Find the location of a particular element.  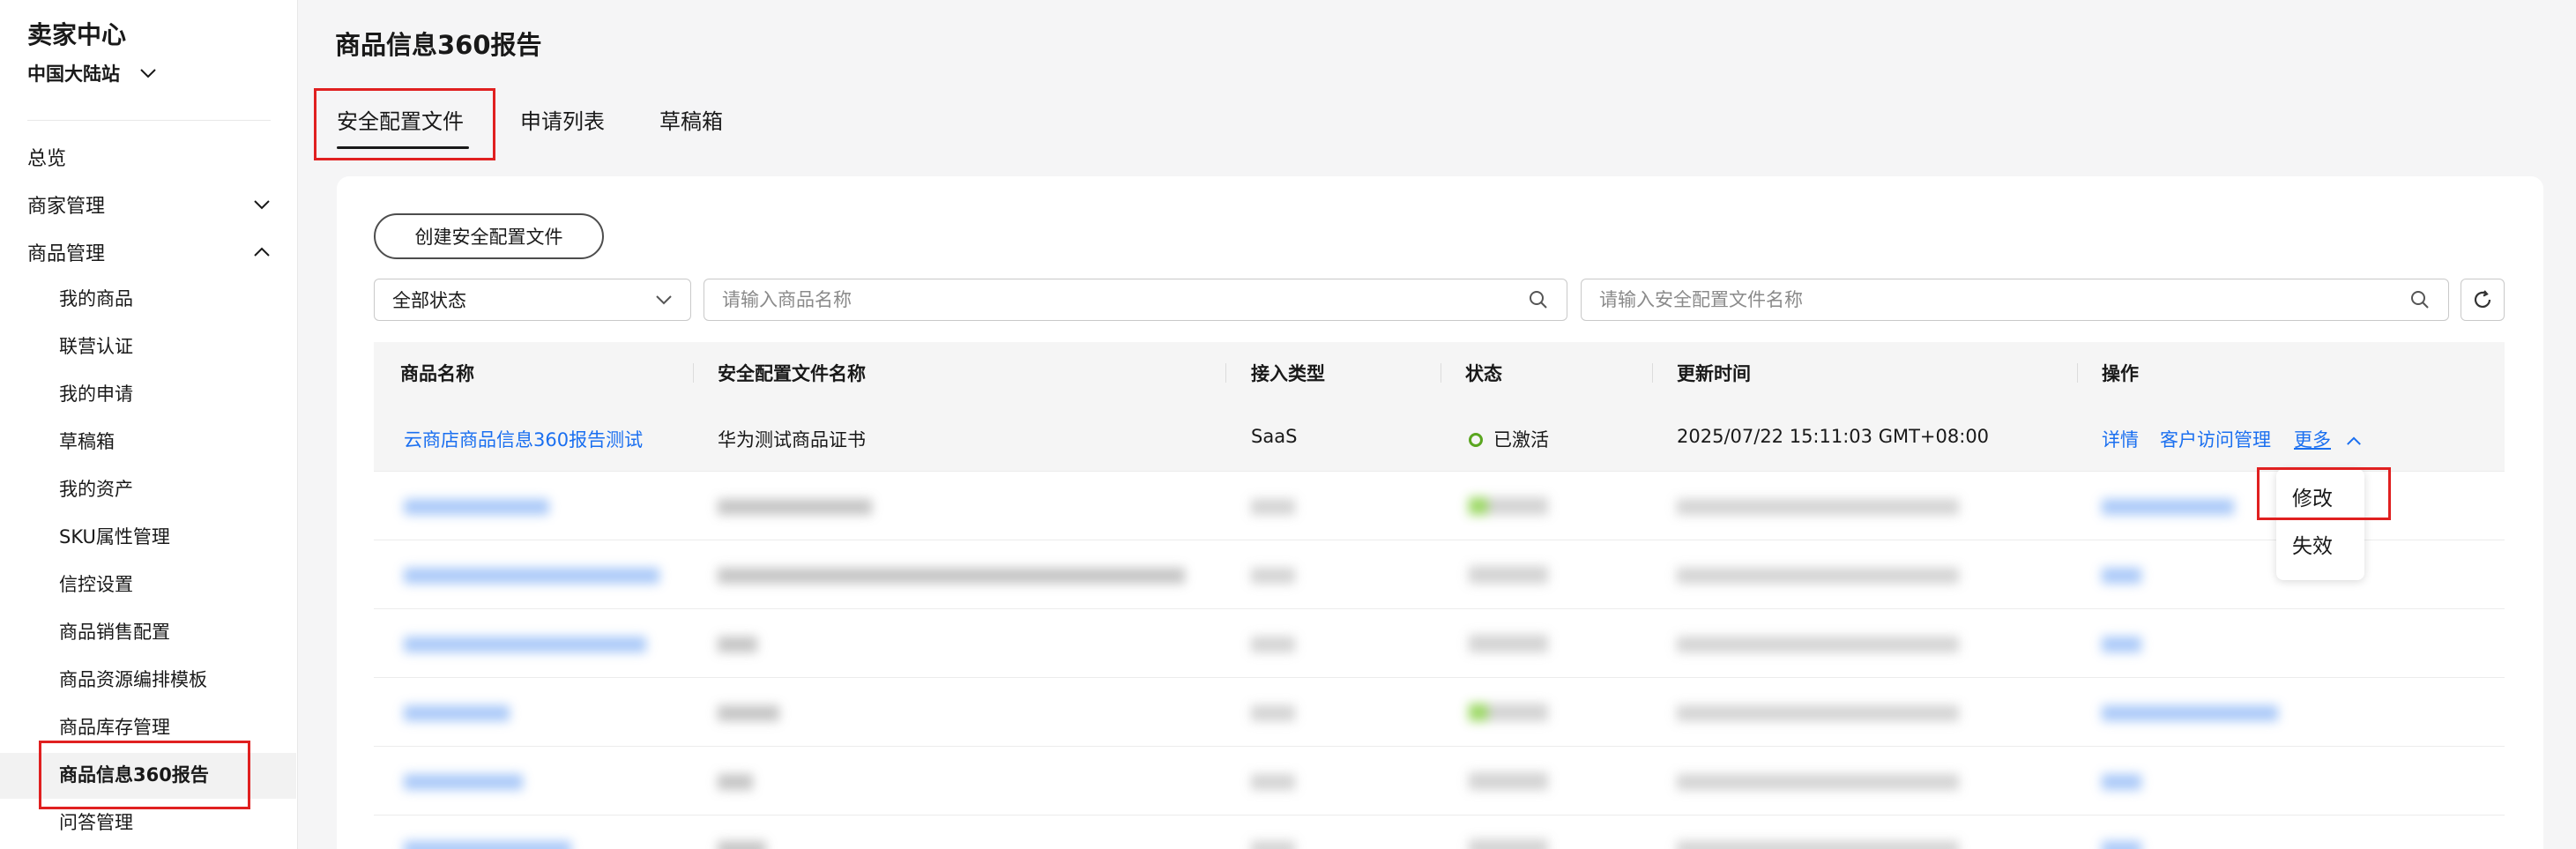

more-dropdown: 更多 is located at coordinates (2328, 439).